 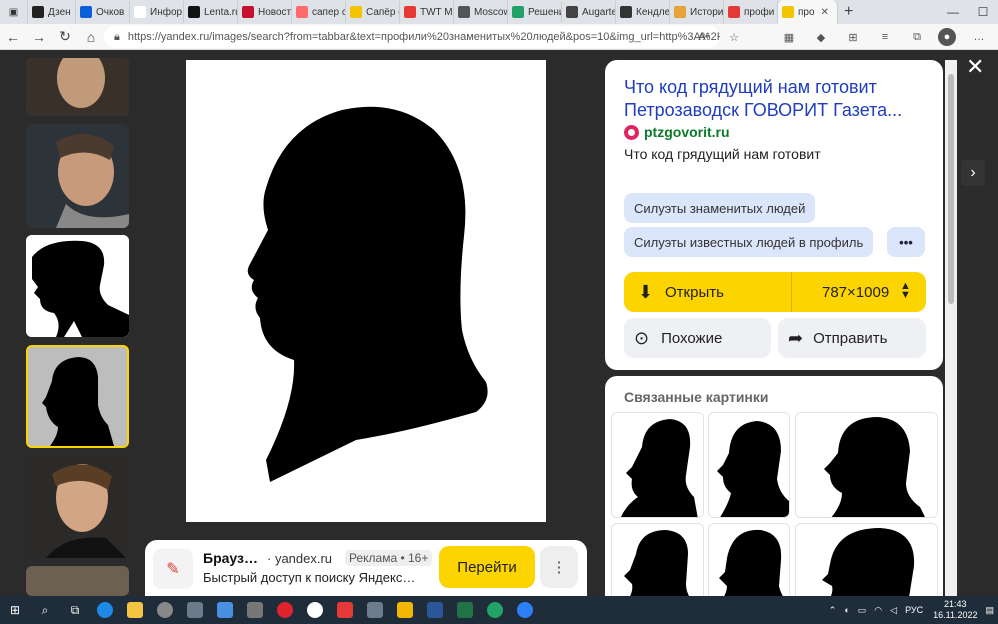 What do you see at coordinates (345, 610) in the screenshot?
I see `yandex-icon` at bounding box center [345, 610].